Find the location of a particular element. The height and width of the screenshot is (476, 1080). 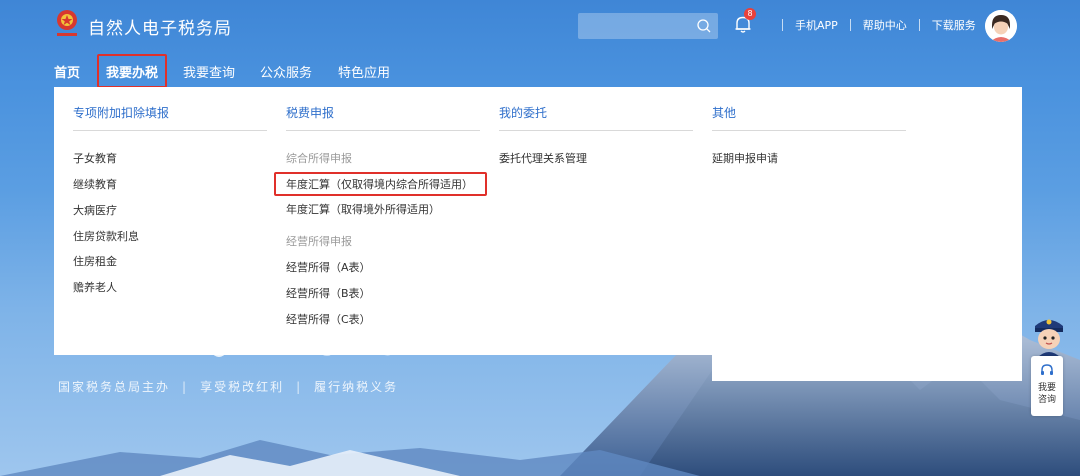

utility-links: 手机APP 帮助中心 下载服务 is located at coordinates (873, 25).